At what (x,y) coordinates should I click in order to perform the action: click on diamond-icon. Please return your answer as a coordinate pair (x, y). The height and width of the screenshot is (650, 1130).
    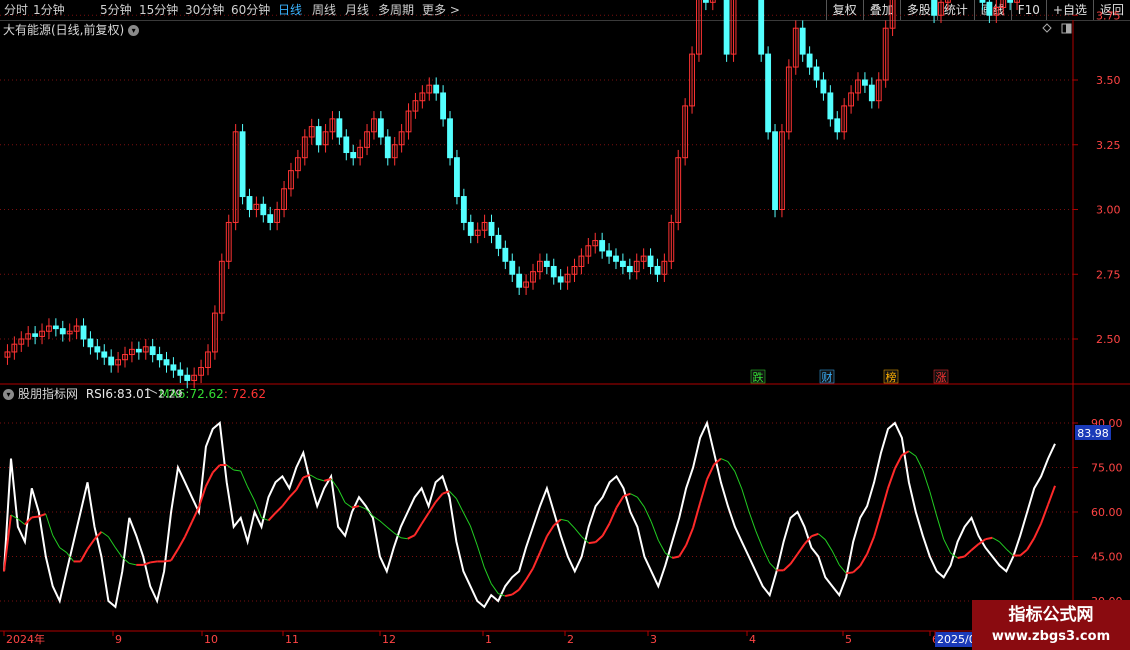
    Looking at the image, I should click on (1047, 28).